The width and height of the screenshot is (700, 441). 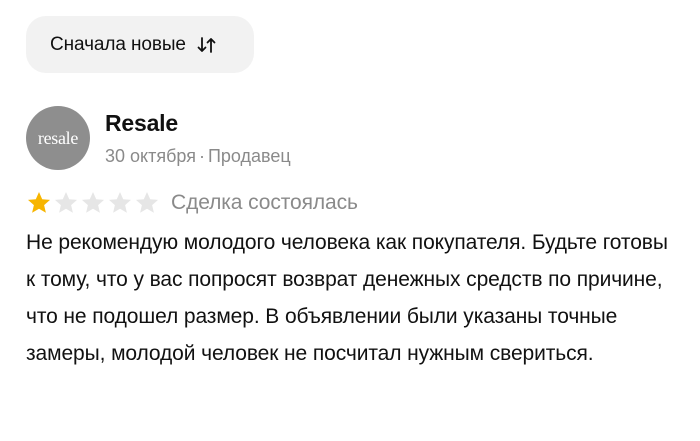 I want to click on rating-row: Сделка состоялась, so click(x=192, y=203).